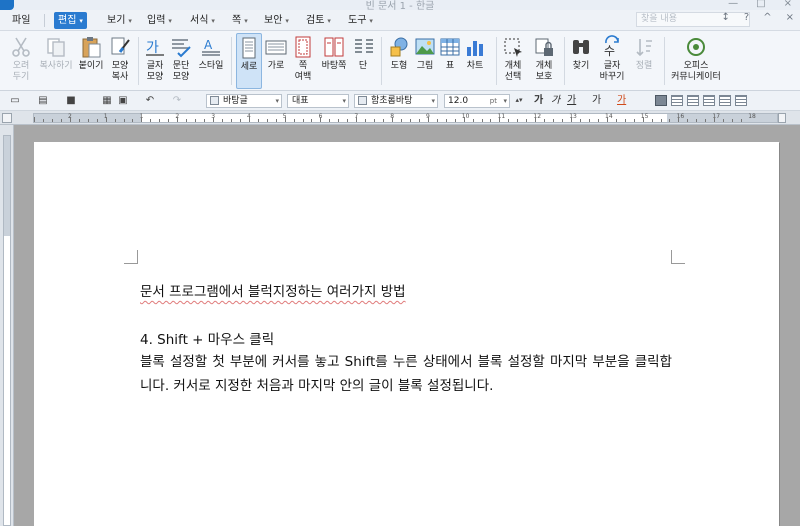  Describe the element at coordinates (360, 20) in the screenshot. I see `menu-tools: 도구 ▾` at that location.